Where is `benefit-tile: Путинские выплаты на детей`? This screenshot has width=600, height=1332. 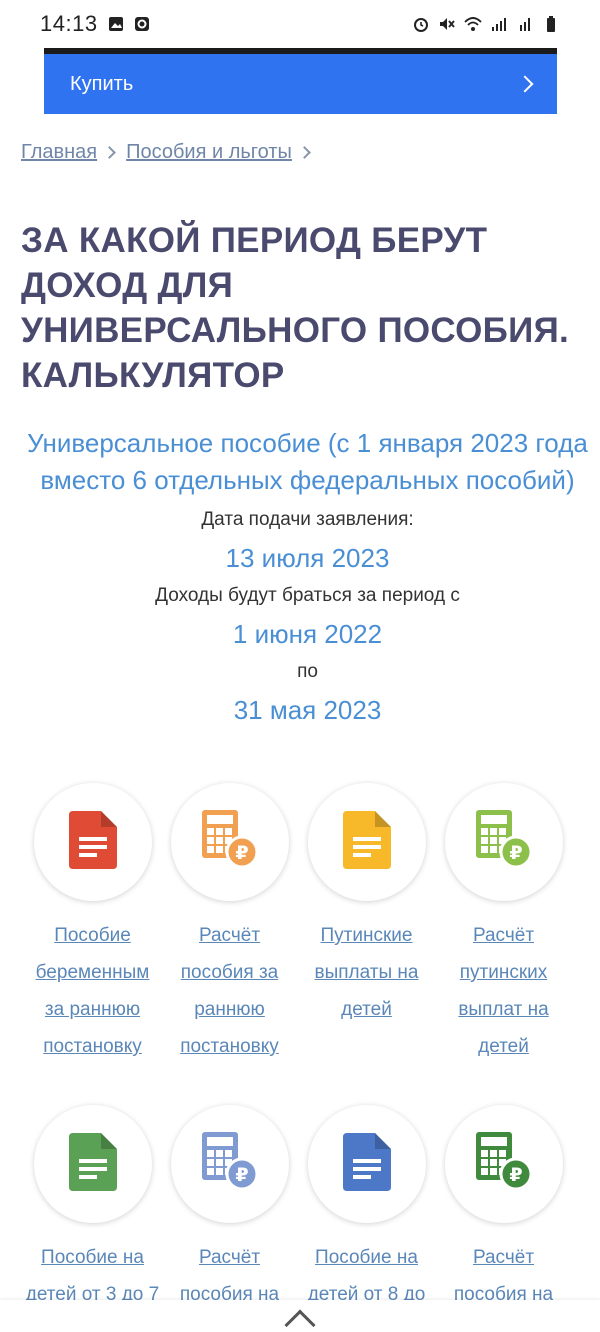 benefit-tile: Путинские выплаты на детей is located at coordinates (366, 924).